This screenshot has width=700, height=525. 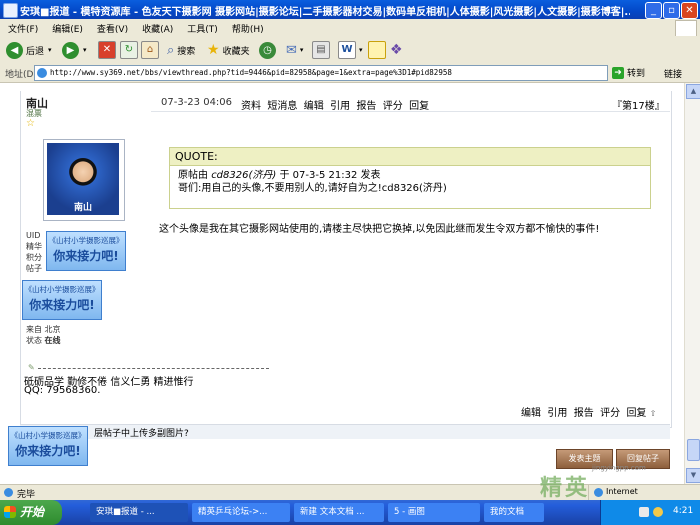 What do you see at coordinates (141, 432) in the screenshot?
I see `upload-hint: 层帖子中上传多副图片?` at bounding box center [141, 432].